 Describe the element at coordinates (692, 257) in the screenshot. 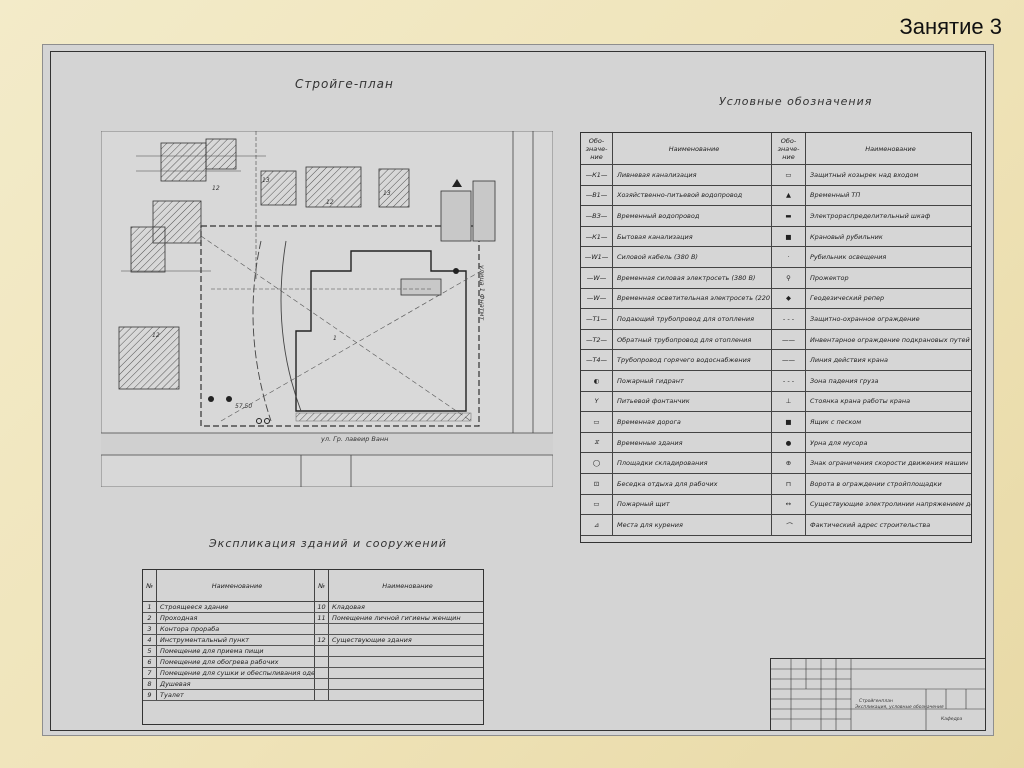

I see `legend-name: Силовой кабель (380 В)` at that location.